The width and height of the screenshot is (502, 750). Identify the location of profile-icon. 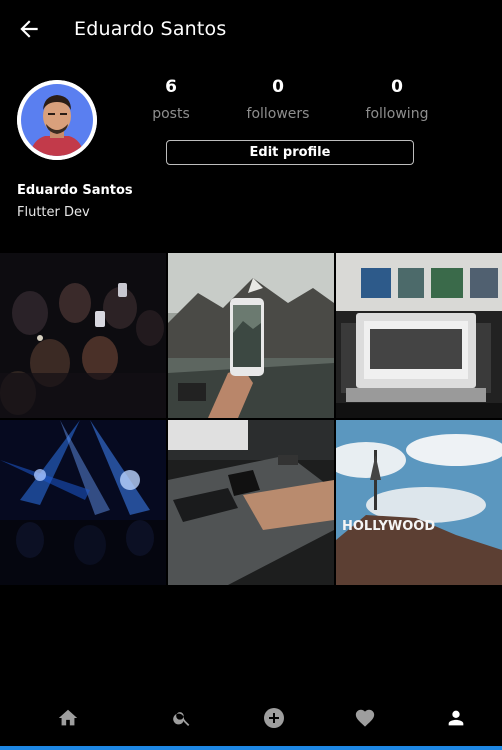
(456, 718).